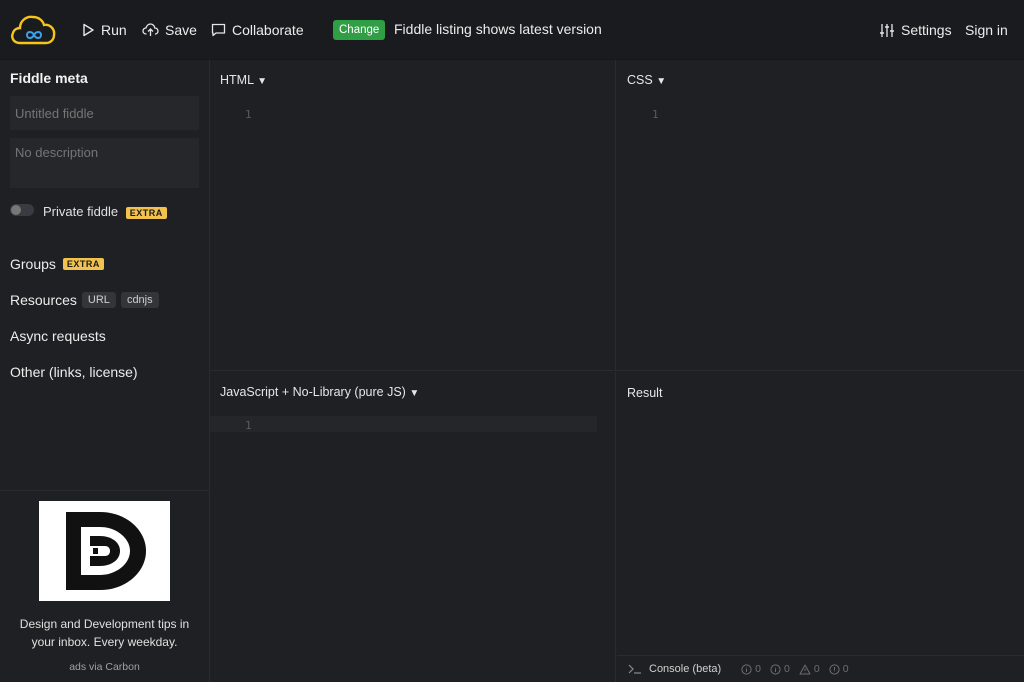 This screenshot has height=682, width=1024. What do you see at coordinates (816, 669) in the screenshot?
I see `warning-count-value: 0` at bounding box center [816, 669].